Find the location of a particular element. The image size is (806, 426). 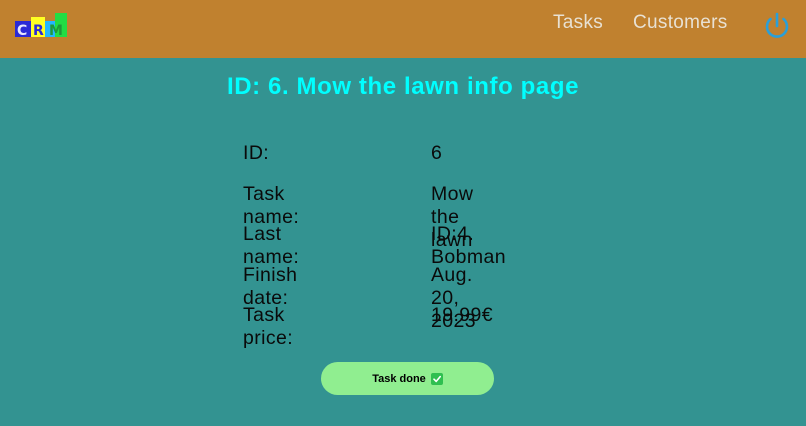

nav-customers-link: Customers is located at coordinates (680, 23).